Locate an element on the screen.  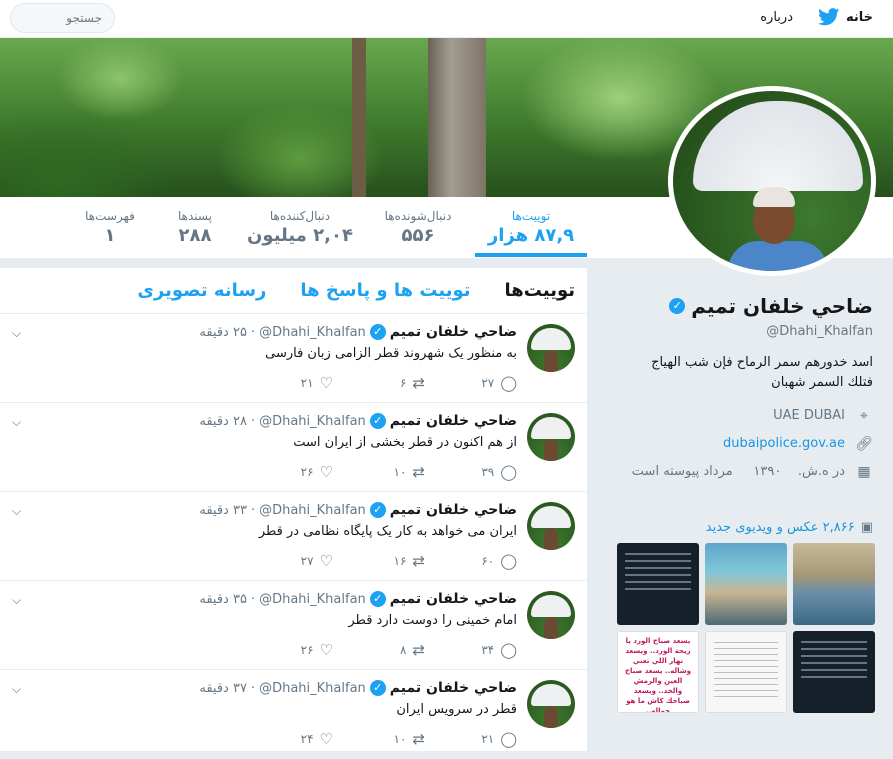
avatar-person is located at coordinates (774, 197).